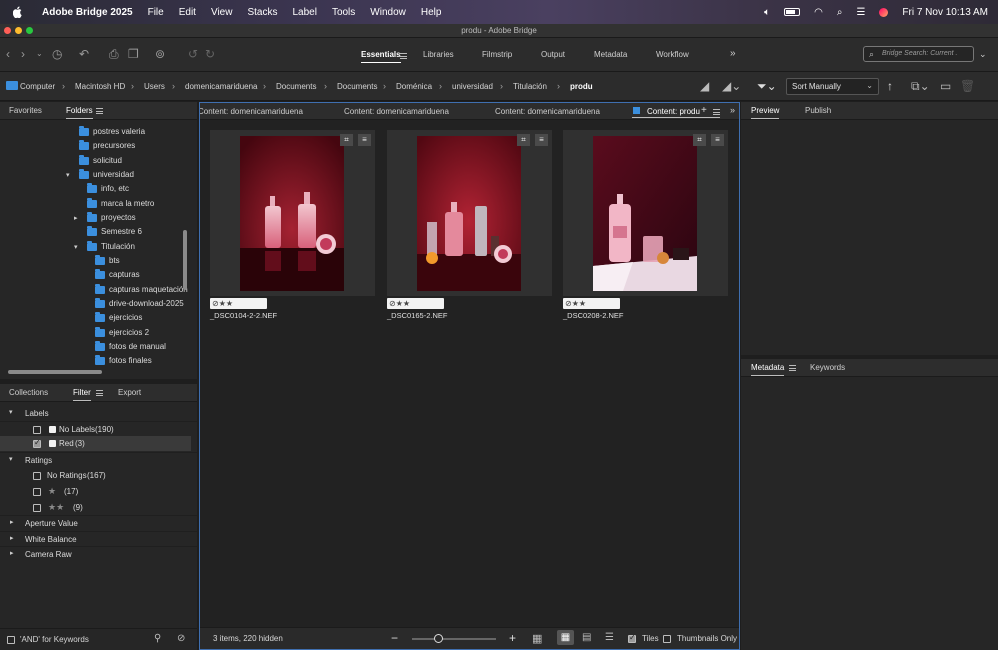 This screenshot has height=650, width=998. What do you see at coordinates (39, 53) in the screenshot?
I see `recent-chevron-icon: ⌄` at bounding box center [39, 53].